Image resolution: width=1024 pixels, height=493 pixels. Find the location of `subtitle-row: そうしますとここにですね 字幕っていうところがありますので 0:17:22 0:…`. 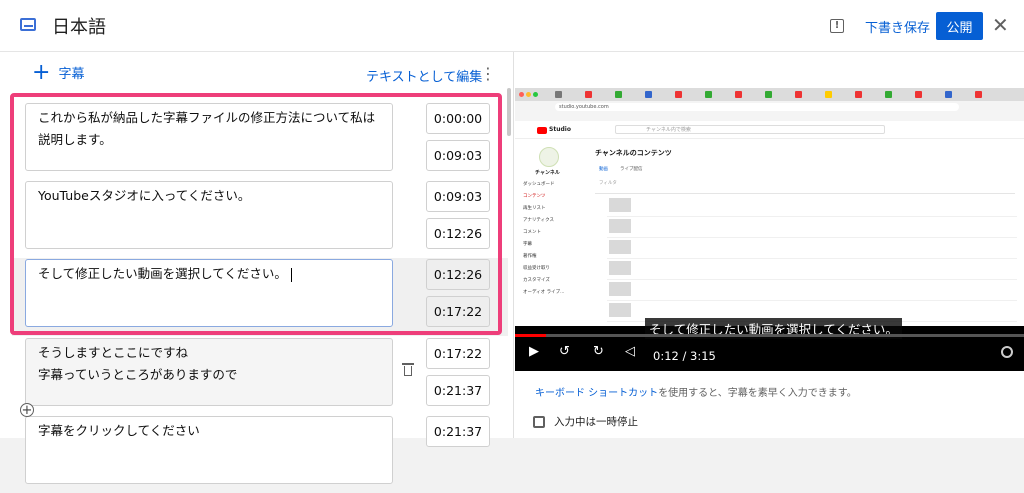

subtitle-row: そうしますとここにですね 字幕っていうところがありますので 0:17:22 0:… is located at coordinates (260, 376).